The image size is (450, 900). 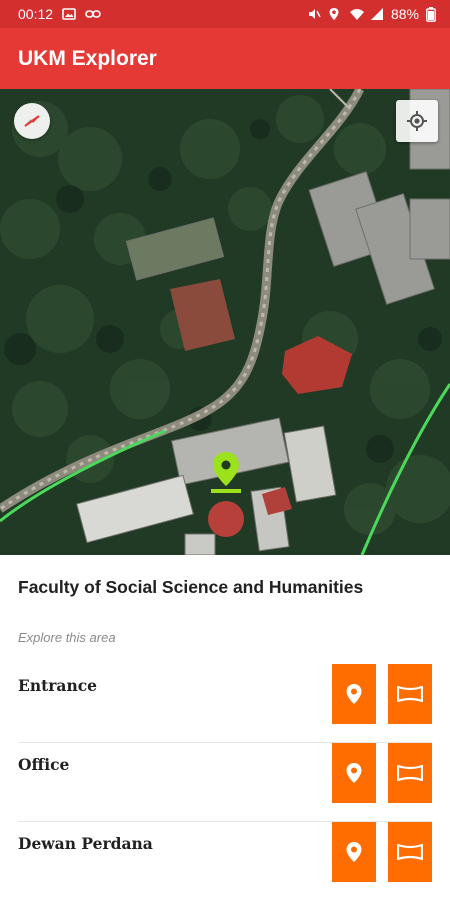 What do you see at coordinates (44, 764) in the screenshot?
I see `poi-name: Office` at bounding box center [44, 764].